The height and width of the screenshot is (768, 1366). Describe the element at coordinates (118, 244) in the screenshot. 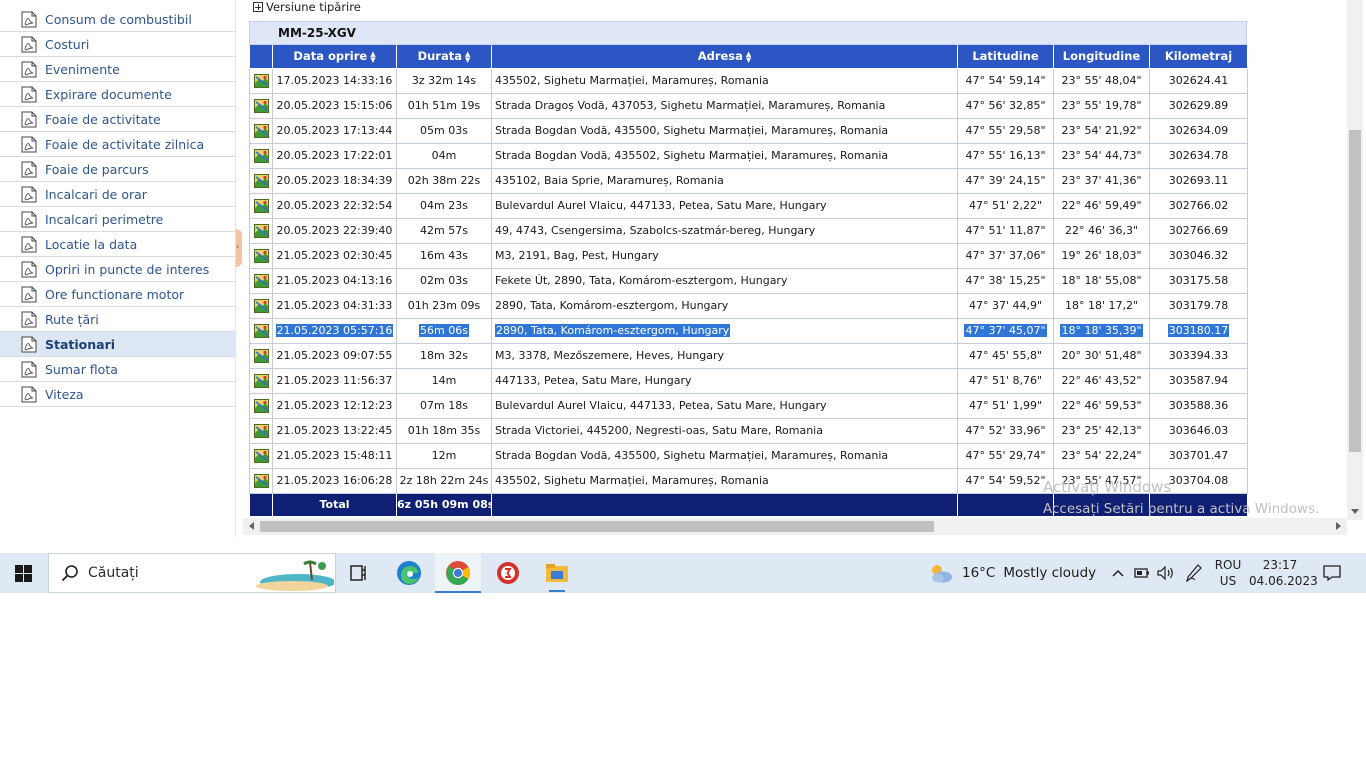

I see `sidebar-item: Locatie la data` at that location.